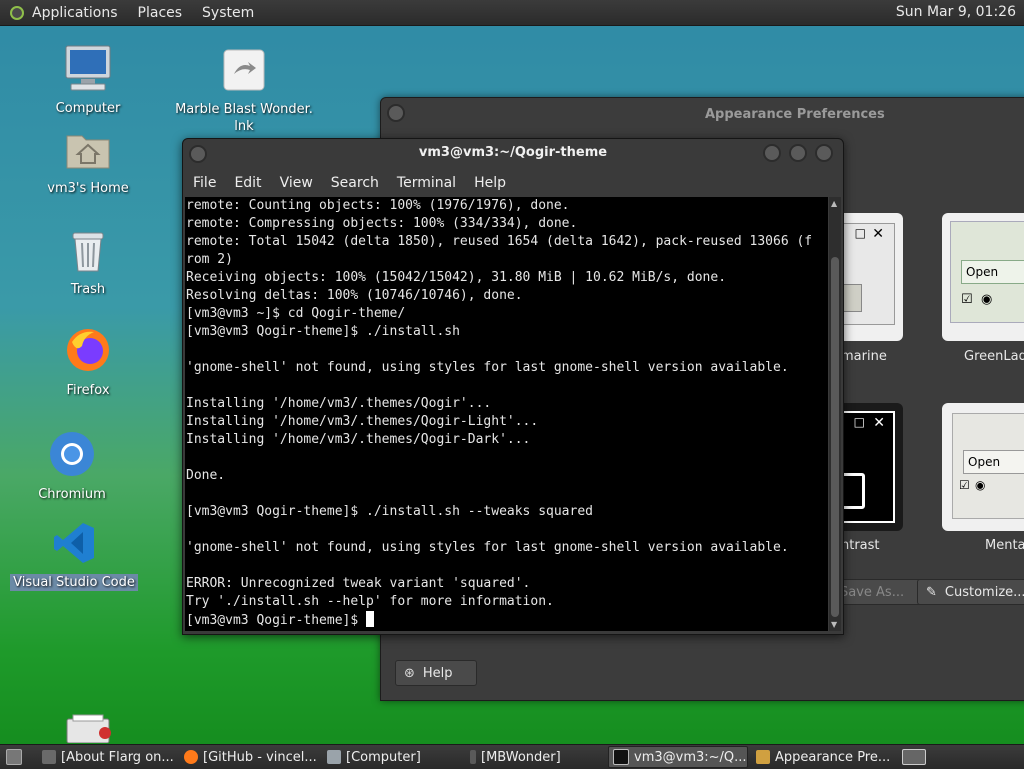  Describe the element at coordinates (75, 13) in the screenshot. I see `applications-menu: Applications` at that location.